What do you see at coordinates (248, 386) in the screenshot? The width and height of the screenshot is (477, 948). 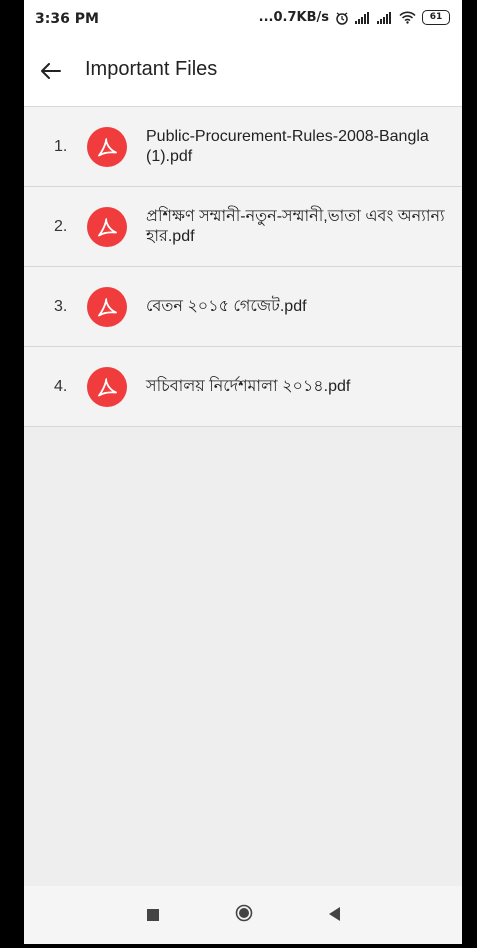 I see `file-name: সচিবালয় নির্দেশমালা ২০১৪.pdf` at bounding box center [248, 386].